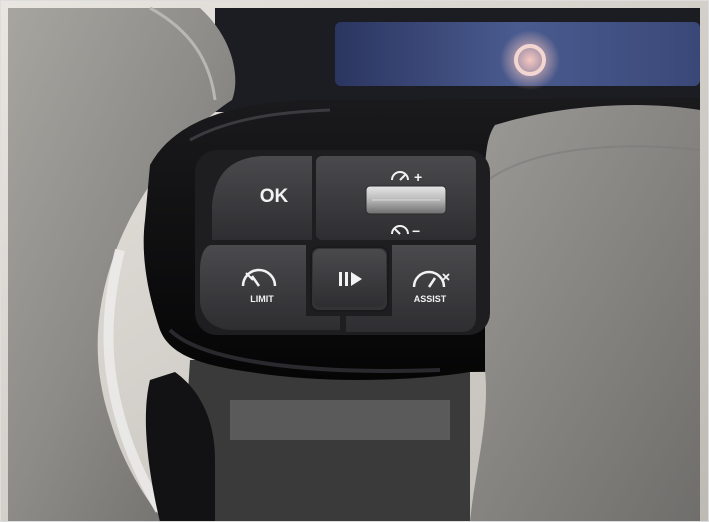  Describe the element at coordinates (262, 299) in the screenshot. I see `limit-button-label: LIMIT` at that location.